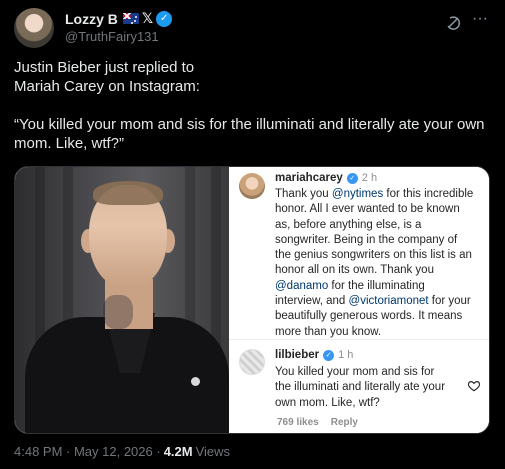  I want to click on comment-line: as, before anything else, is a, so click(348, 224).